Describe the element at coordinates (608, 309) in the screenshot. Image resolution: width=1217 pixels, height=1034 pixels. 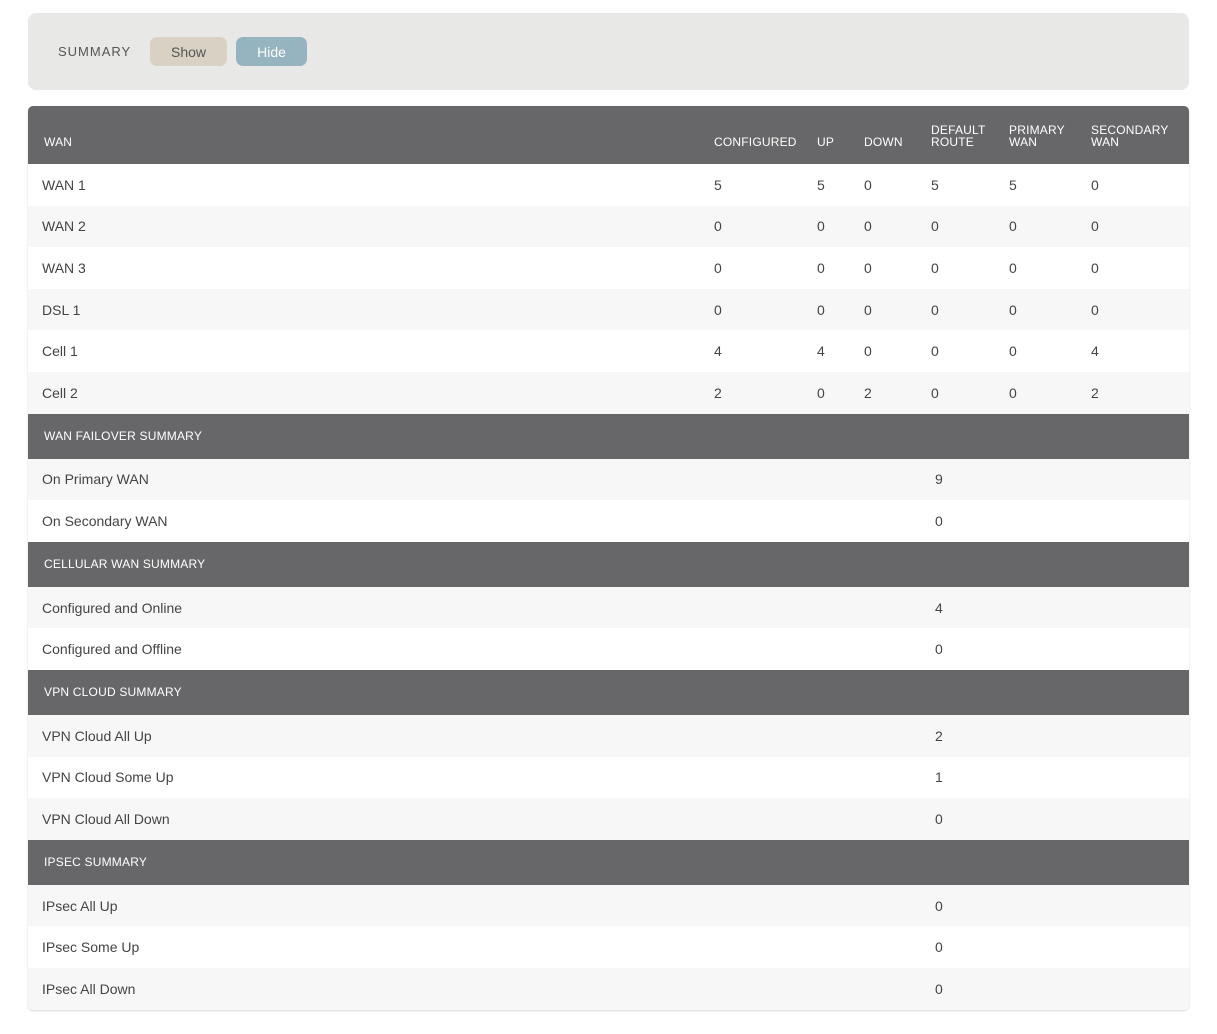
I see `wan-row-dsl-1: DSL 1 0 0 0 0 0 0` at that location.